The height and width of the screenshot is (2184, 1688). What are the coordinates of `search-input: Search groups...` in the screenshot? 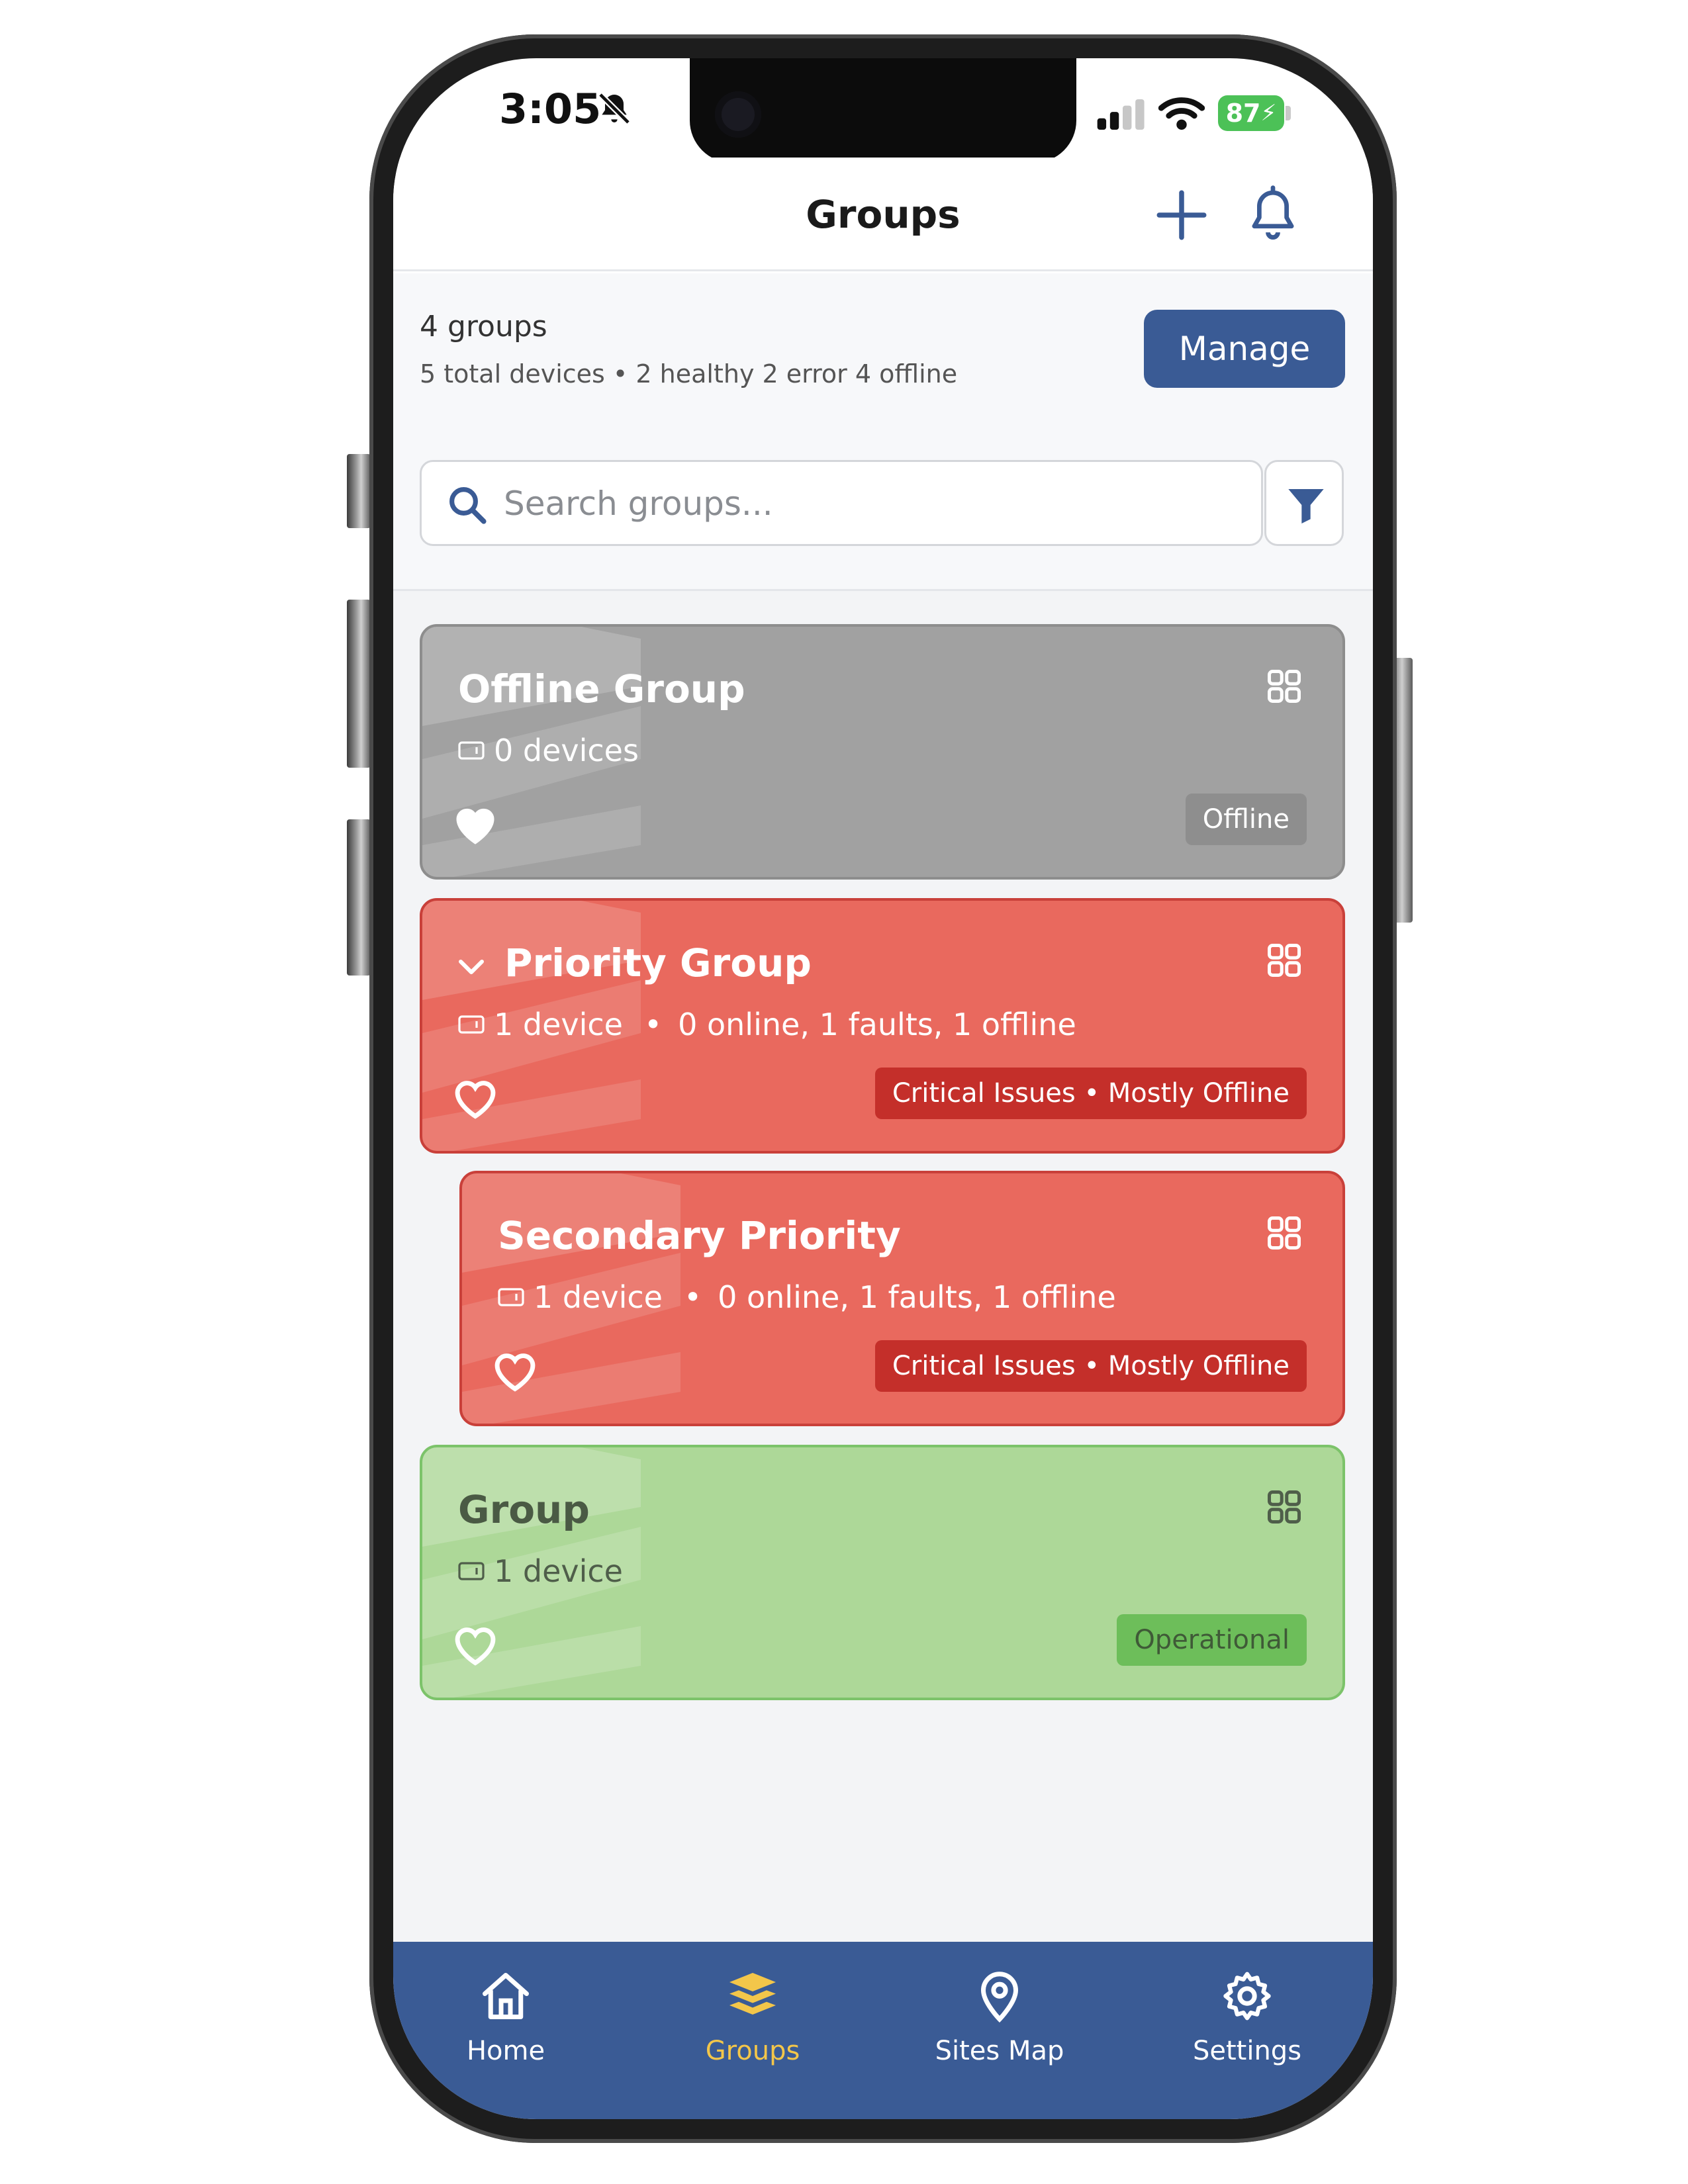 It's located at (841, 503).